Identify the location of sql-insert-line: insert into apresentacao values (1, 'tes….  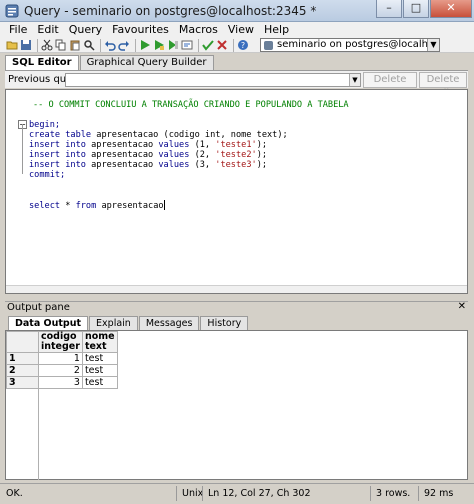
(148, 145).